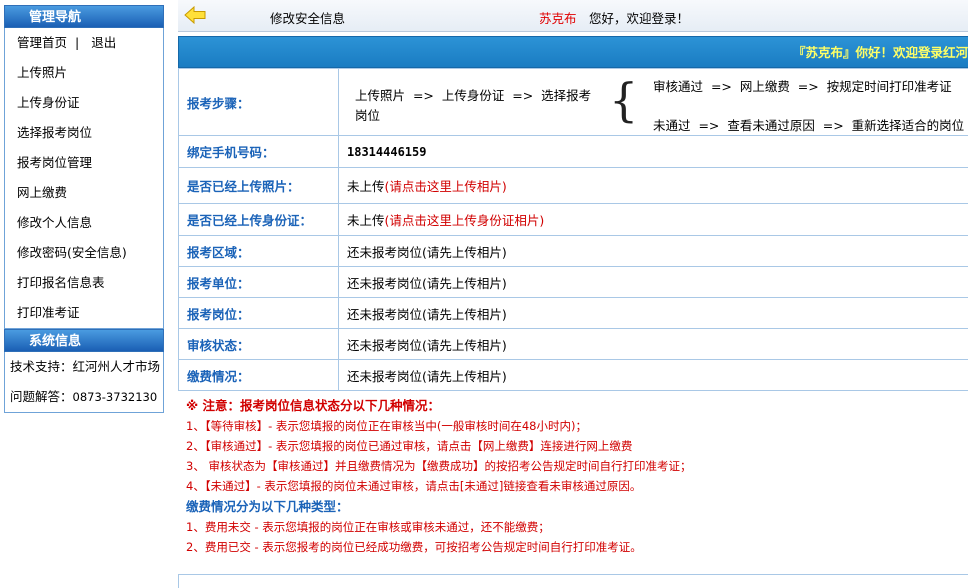 The height and width of the screenshot is (588, 968). I want to click on post-label: 报考岗位：, so click(258, 313).